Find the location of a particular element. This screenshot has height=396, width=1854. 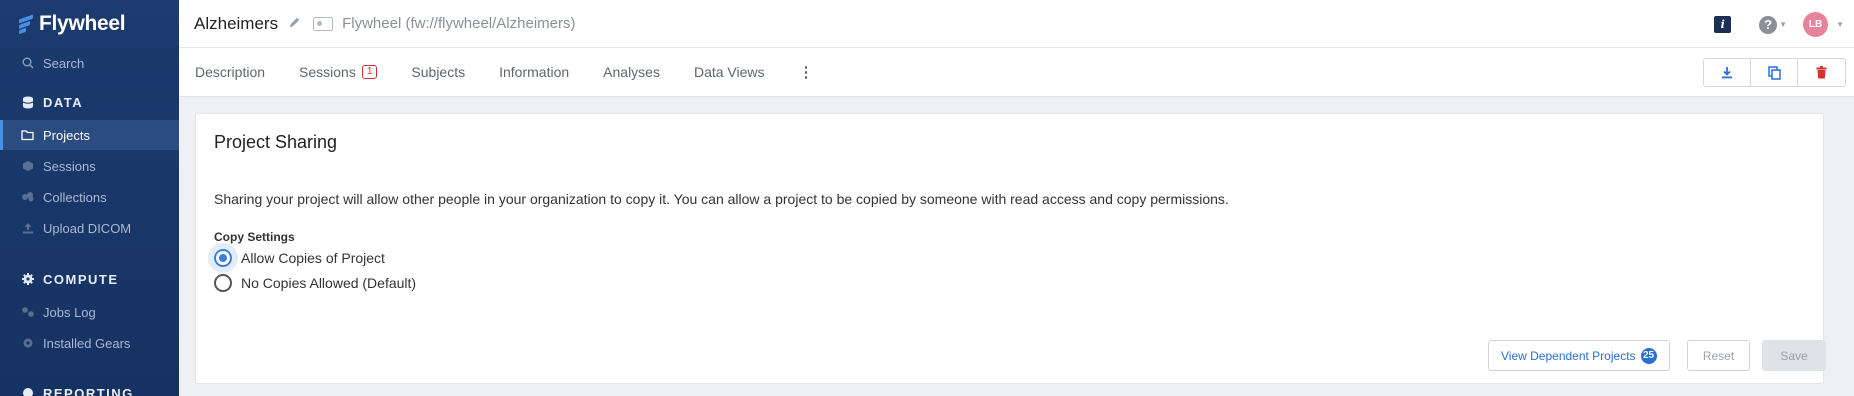

tab-description: Description is located at coordinates (230, 72).